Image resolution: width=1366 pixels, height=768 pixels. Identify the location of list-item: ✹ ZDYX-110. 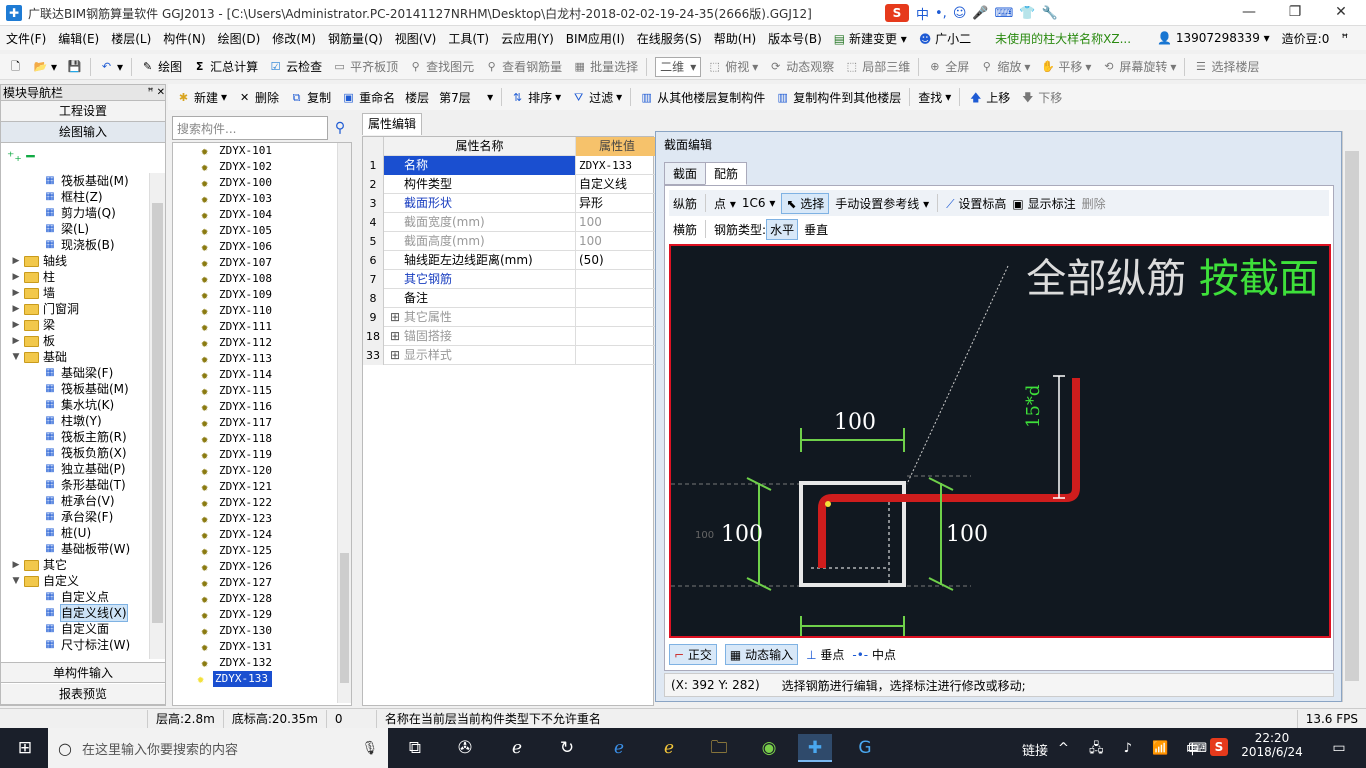
(236, 311).